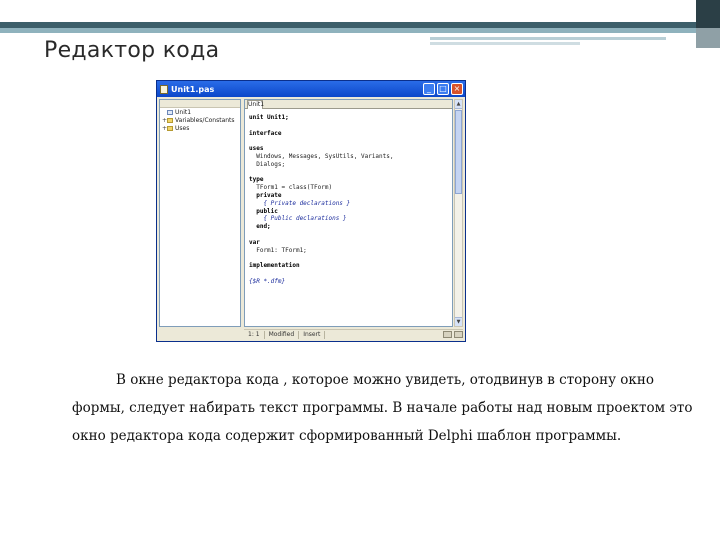  I want to click on window-titlebar: Unit1.pas _ □ ×, so click(311, 89).